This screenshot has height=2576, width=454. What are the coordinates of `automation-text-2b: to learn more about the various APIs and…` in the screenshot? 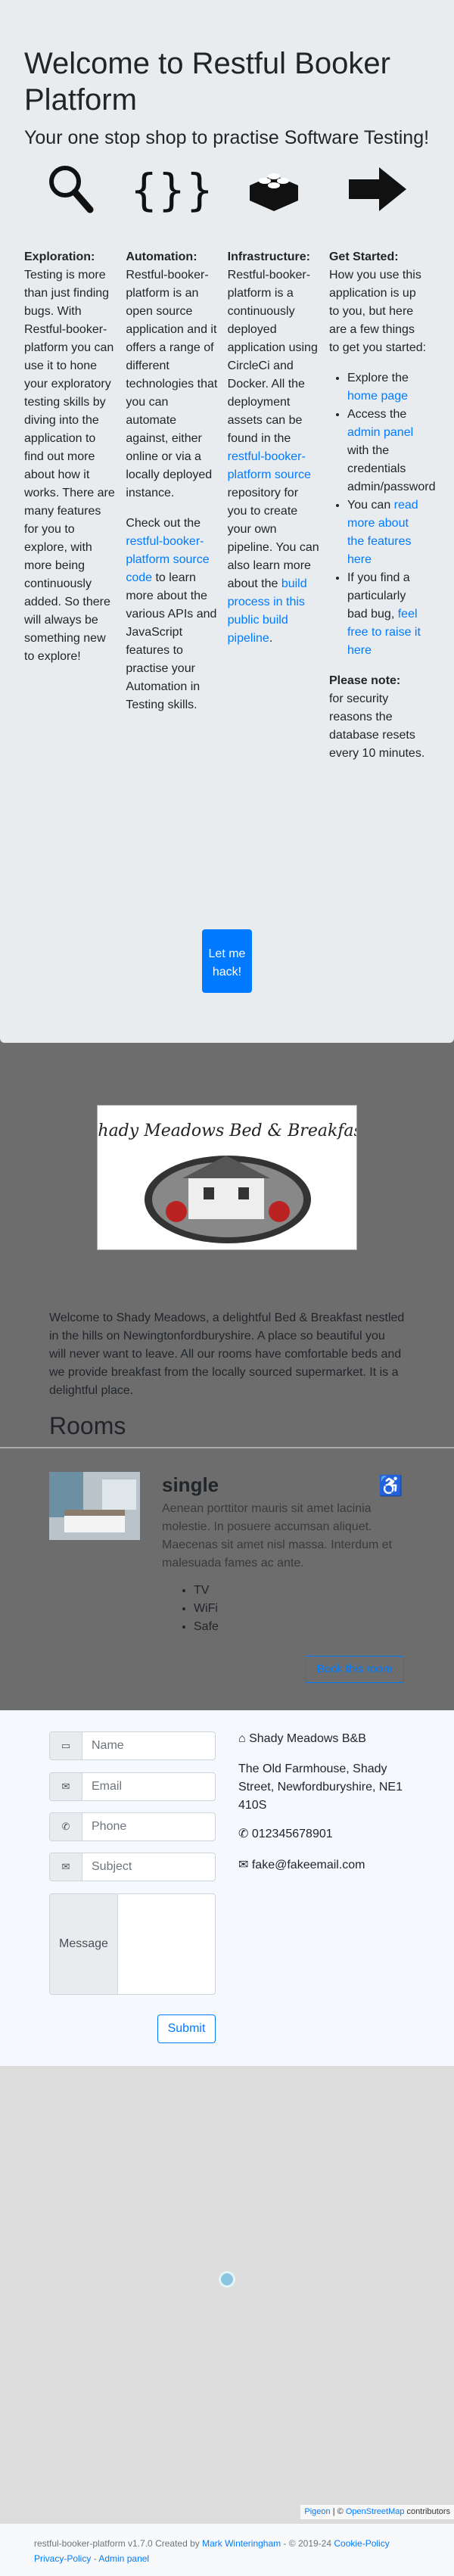 It's located at (171, 641).